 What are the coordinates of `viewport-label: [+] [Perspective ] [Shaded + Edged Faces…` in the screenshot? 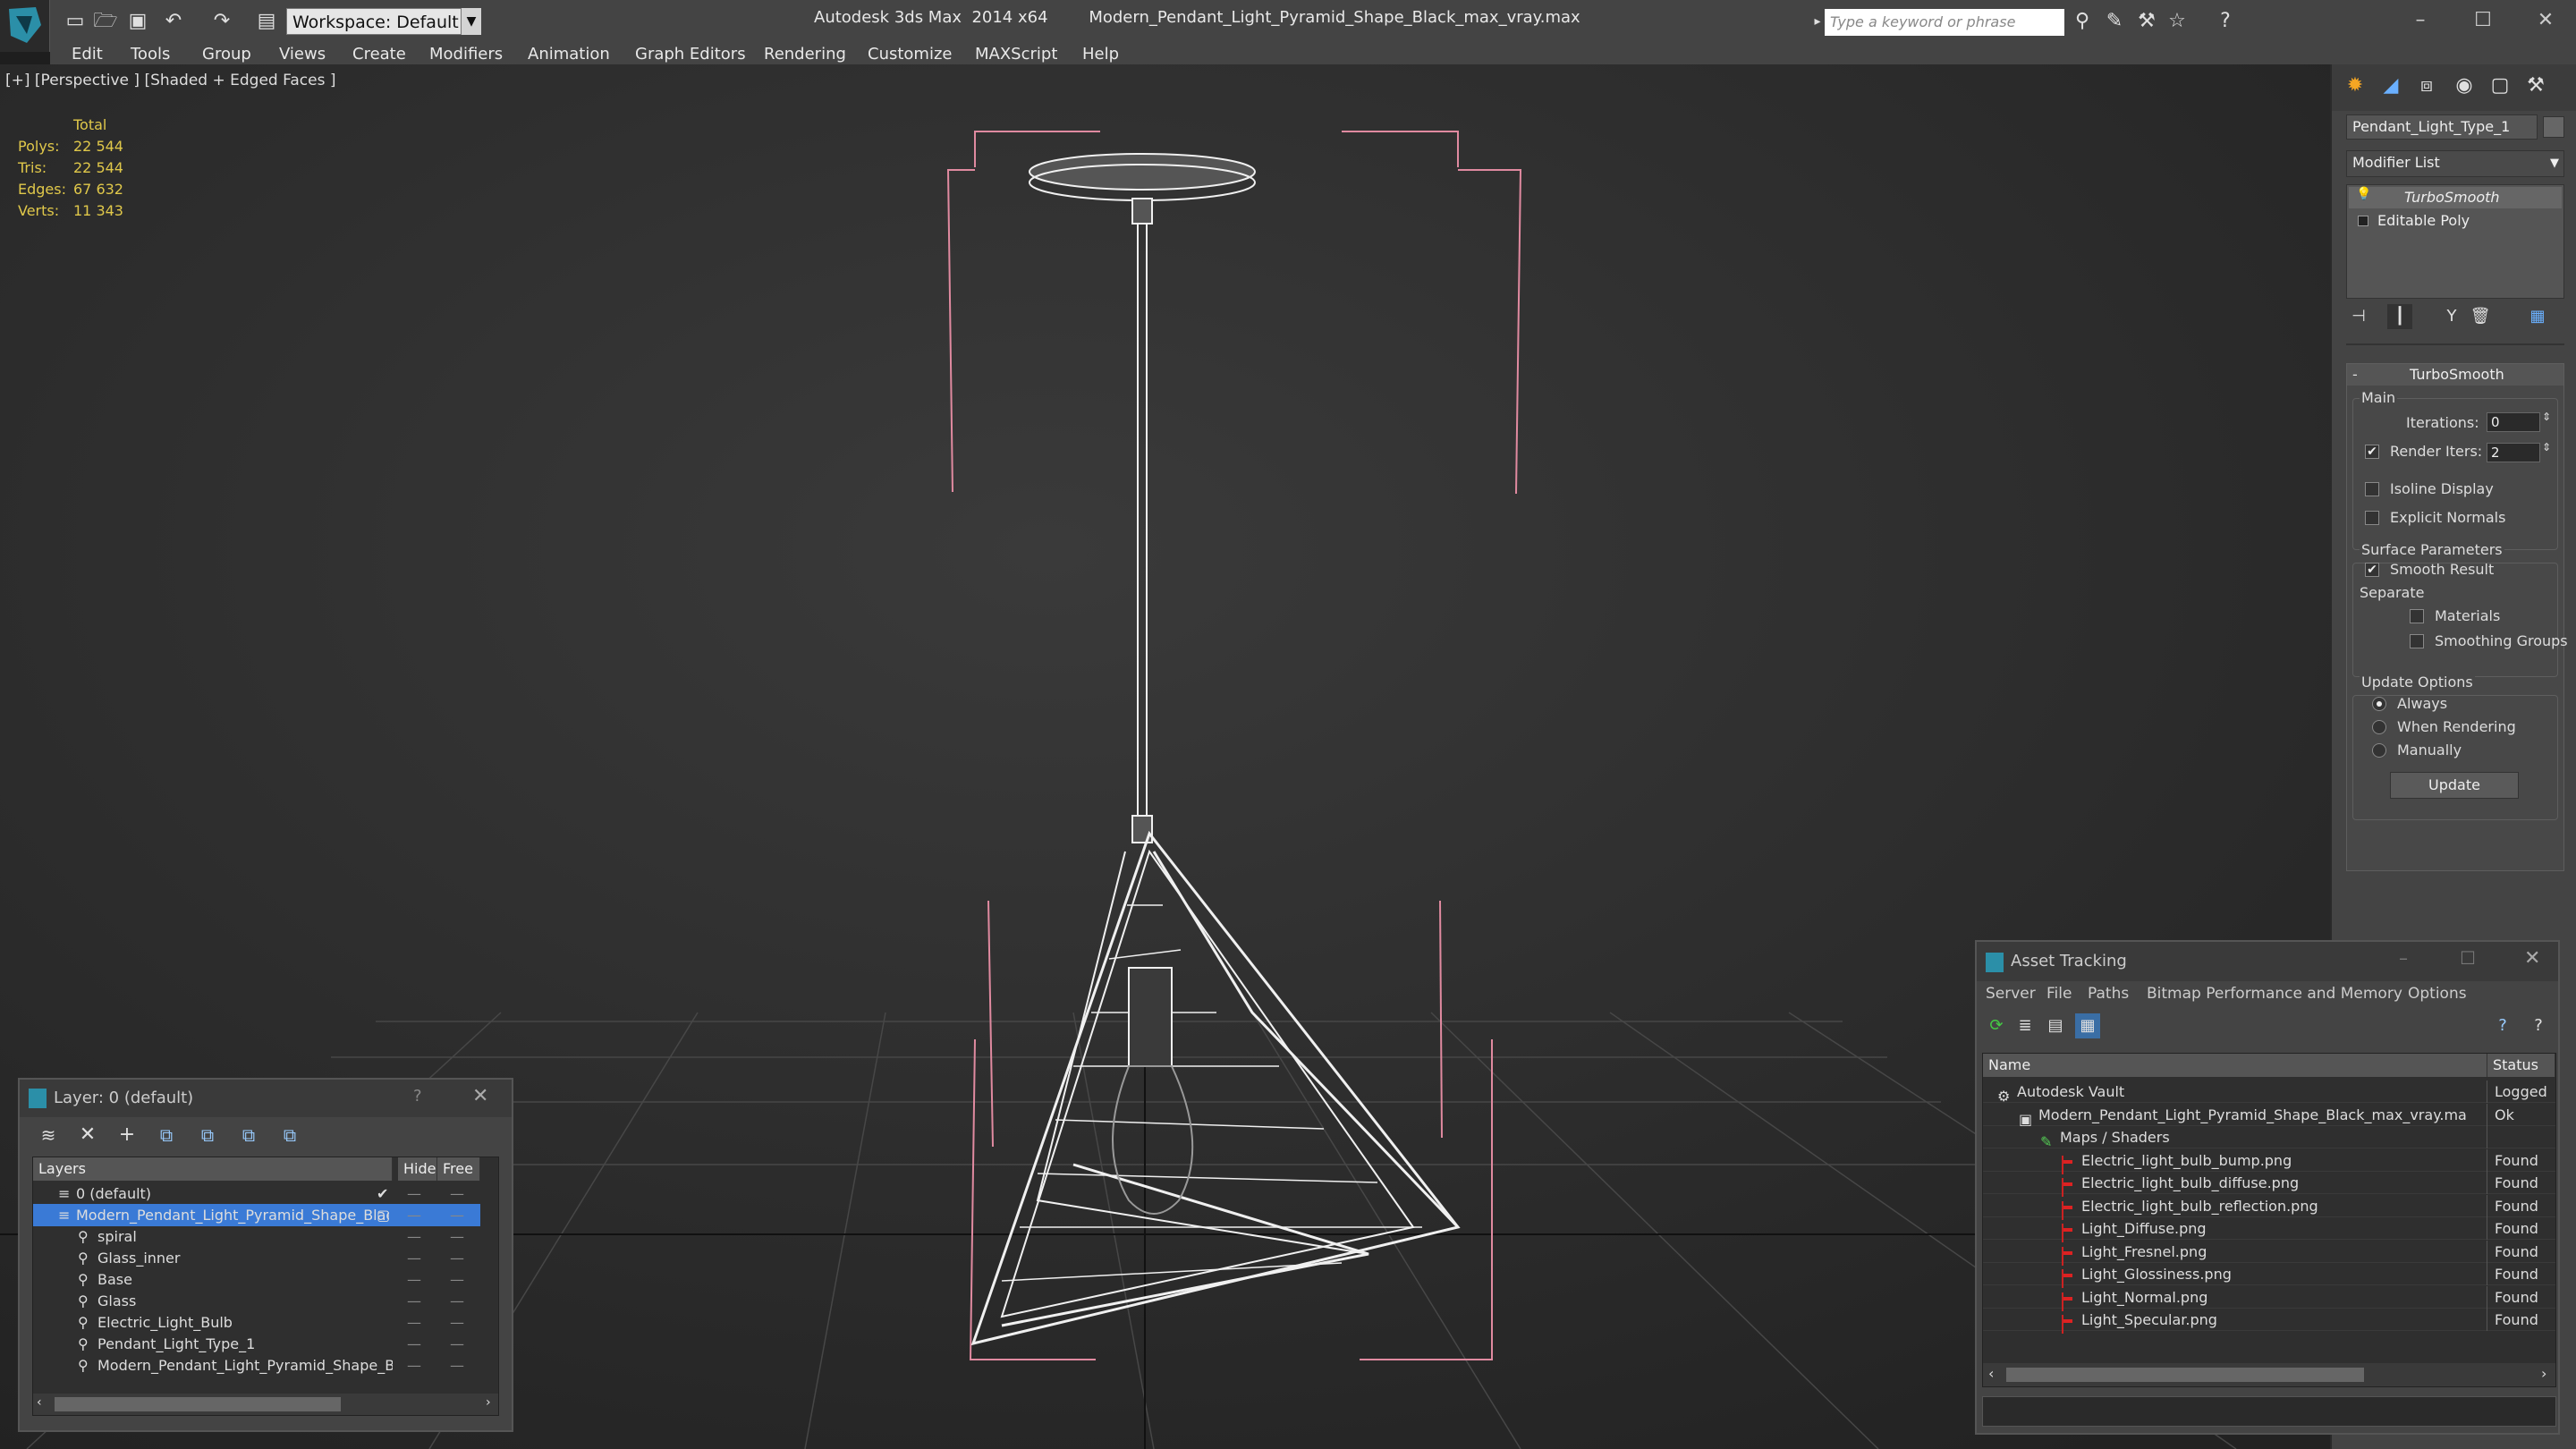 It's located at (170, 80).